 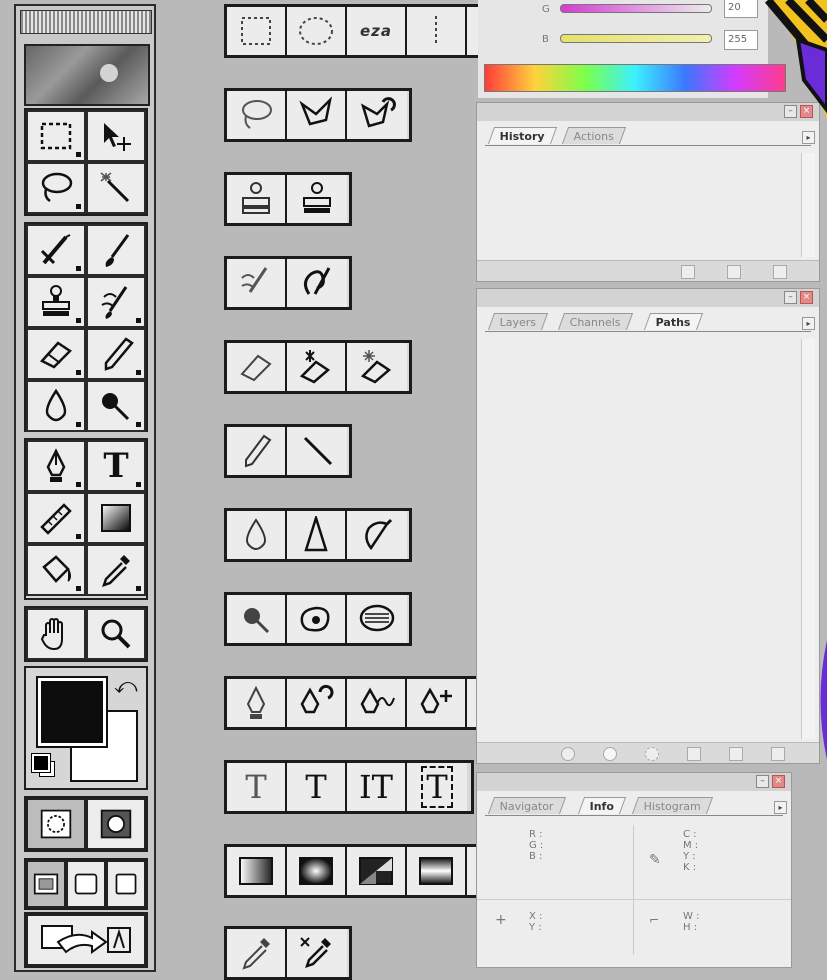 I want to click on freeform-pen-icon, so click(x=317, y=699).